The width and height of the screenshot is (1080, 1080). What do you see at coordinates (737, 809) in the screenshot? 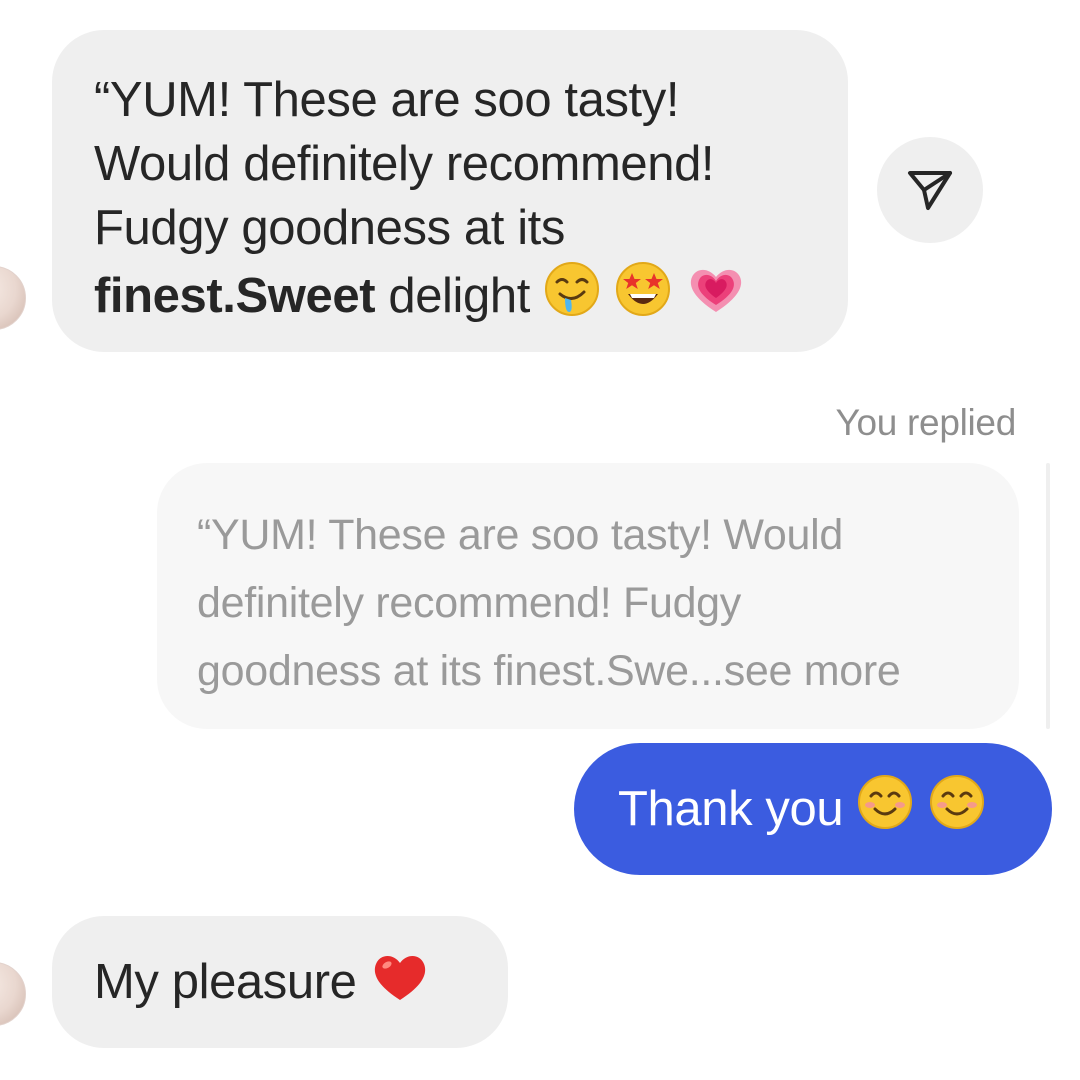
I see `message-text: Thank you` at bounding box center [737, 809].